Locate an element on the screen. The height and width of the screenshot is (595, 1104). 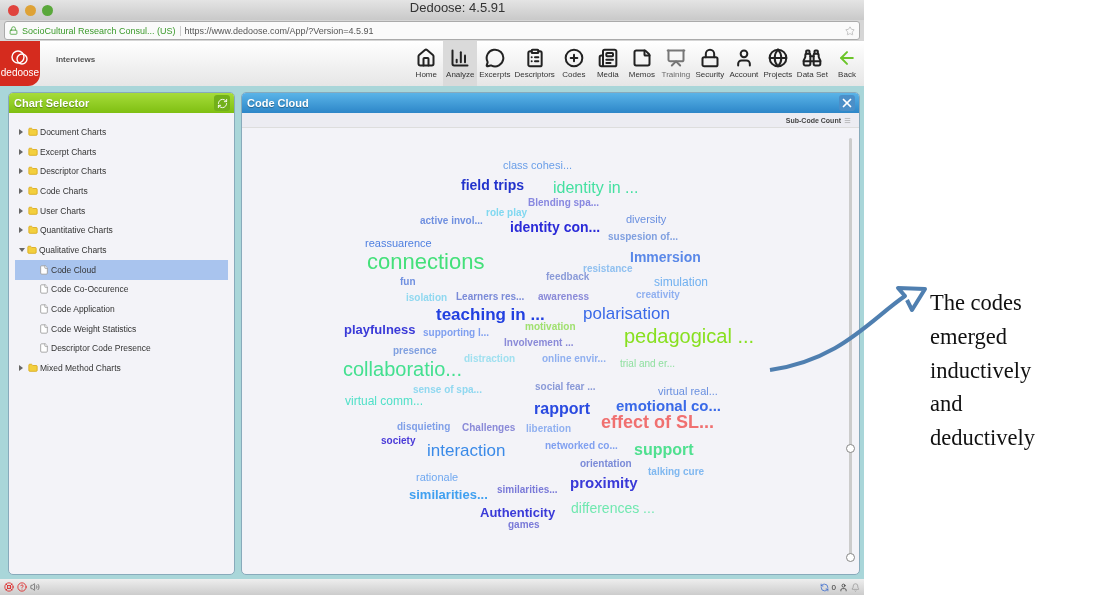
minimize-window-icon is located at coordinates (30, 10).